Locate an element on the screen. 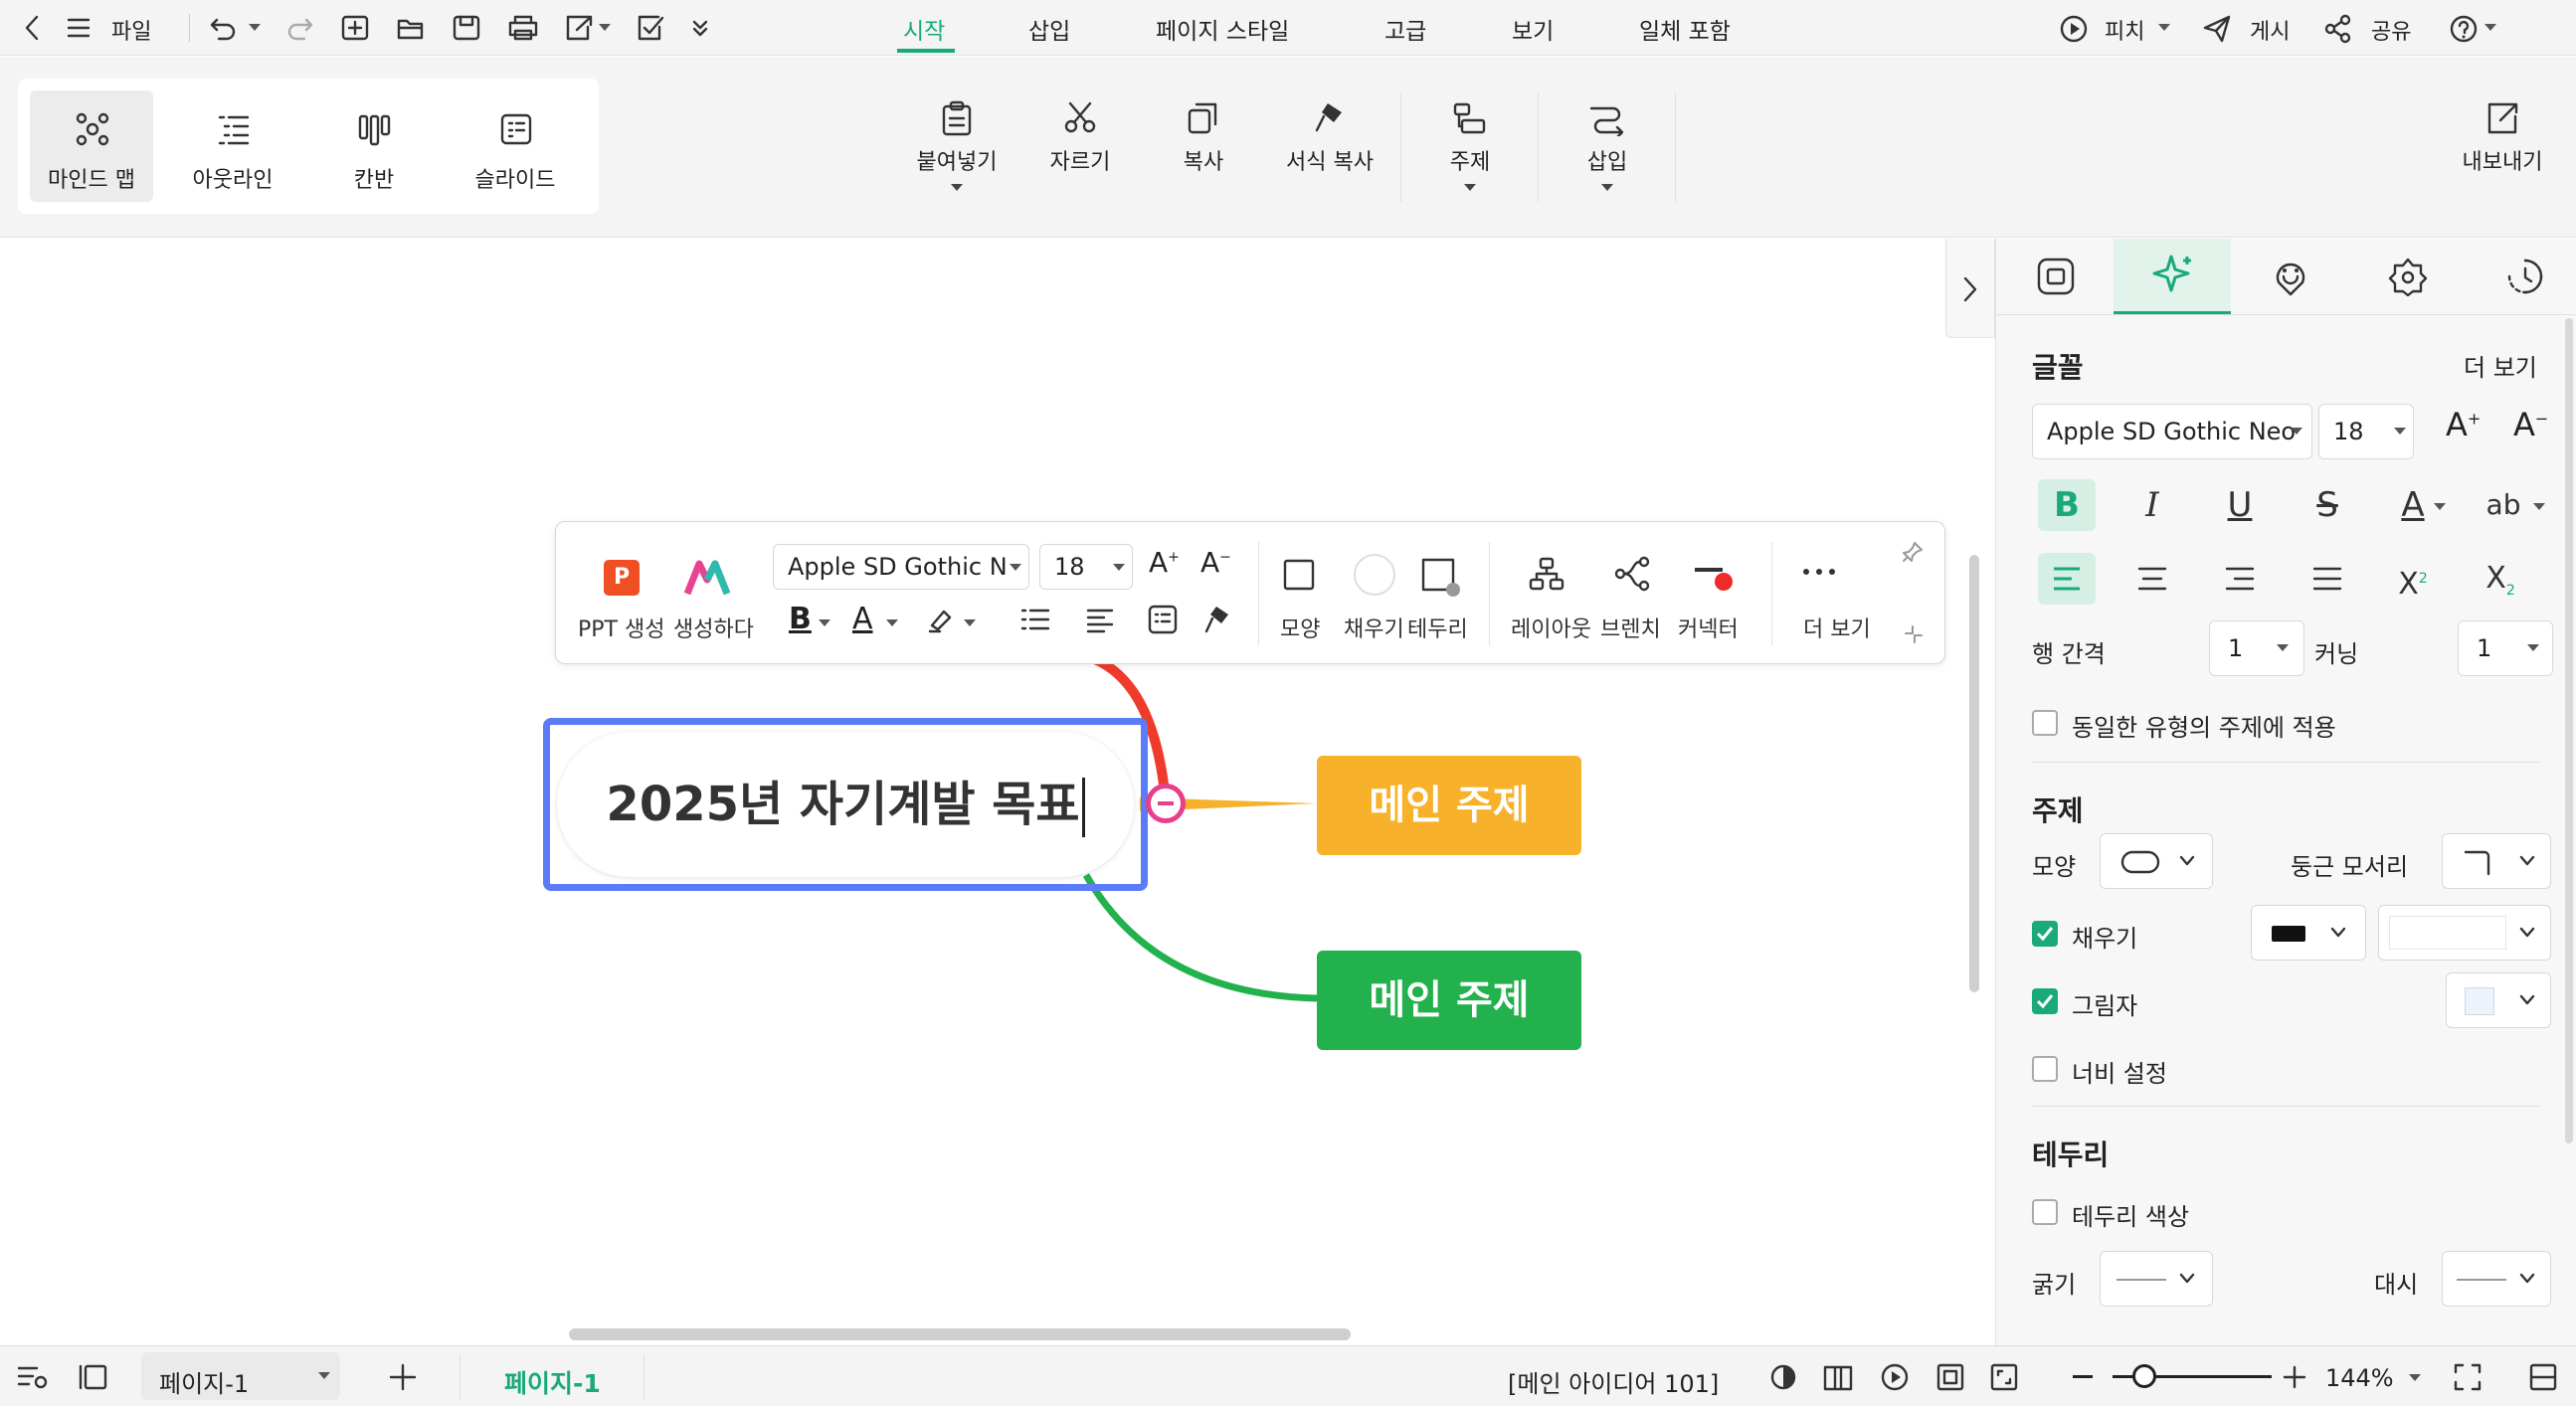 This screenshot has height=1406, width=2576. font-family-select: Apple SD Gothic N is located at coordinates (901, 567).